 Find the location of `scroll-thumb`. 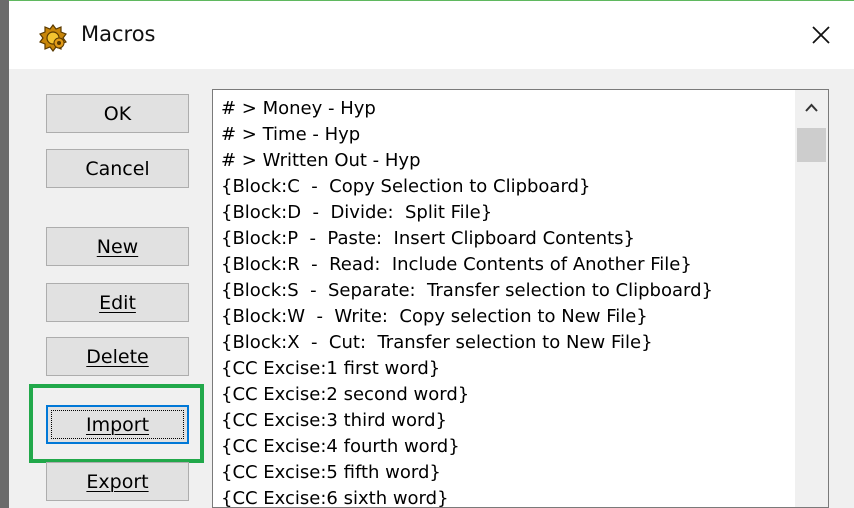

scroll-thumb is located at coordinates (811, 145).